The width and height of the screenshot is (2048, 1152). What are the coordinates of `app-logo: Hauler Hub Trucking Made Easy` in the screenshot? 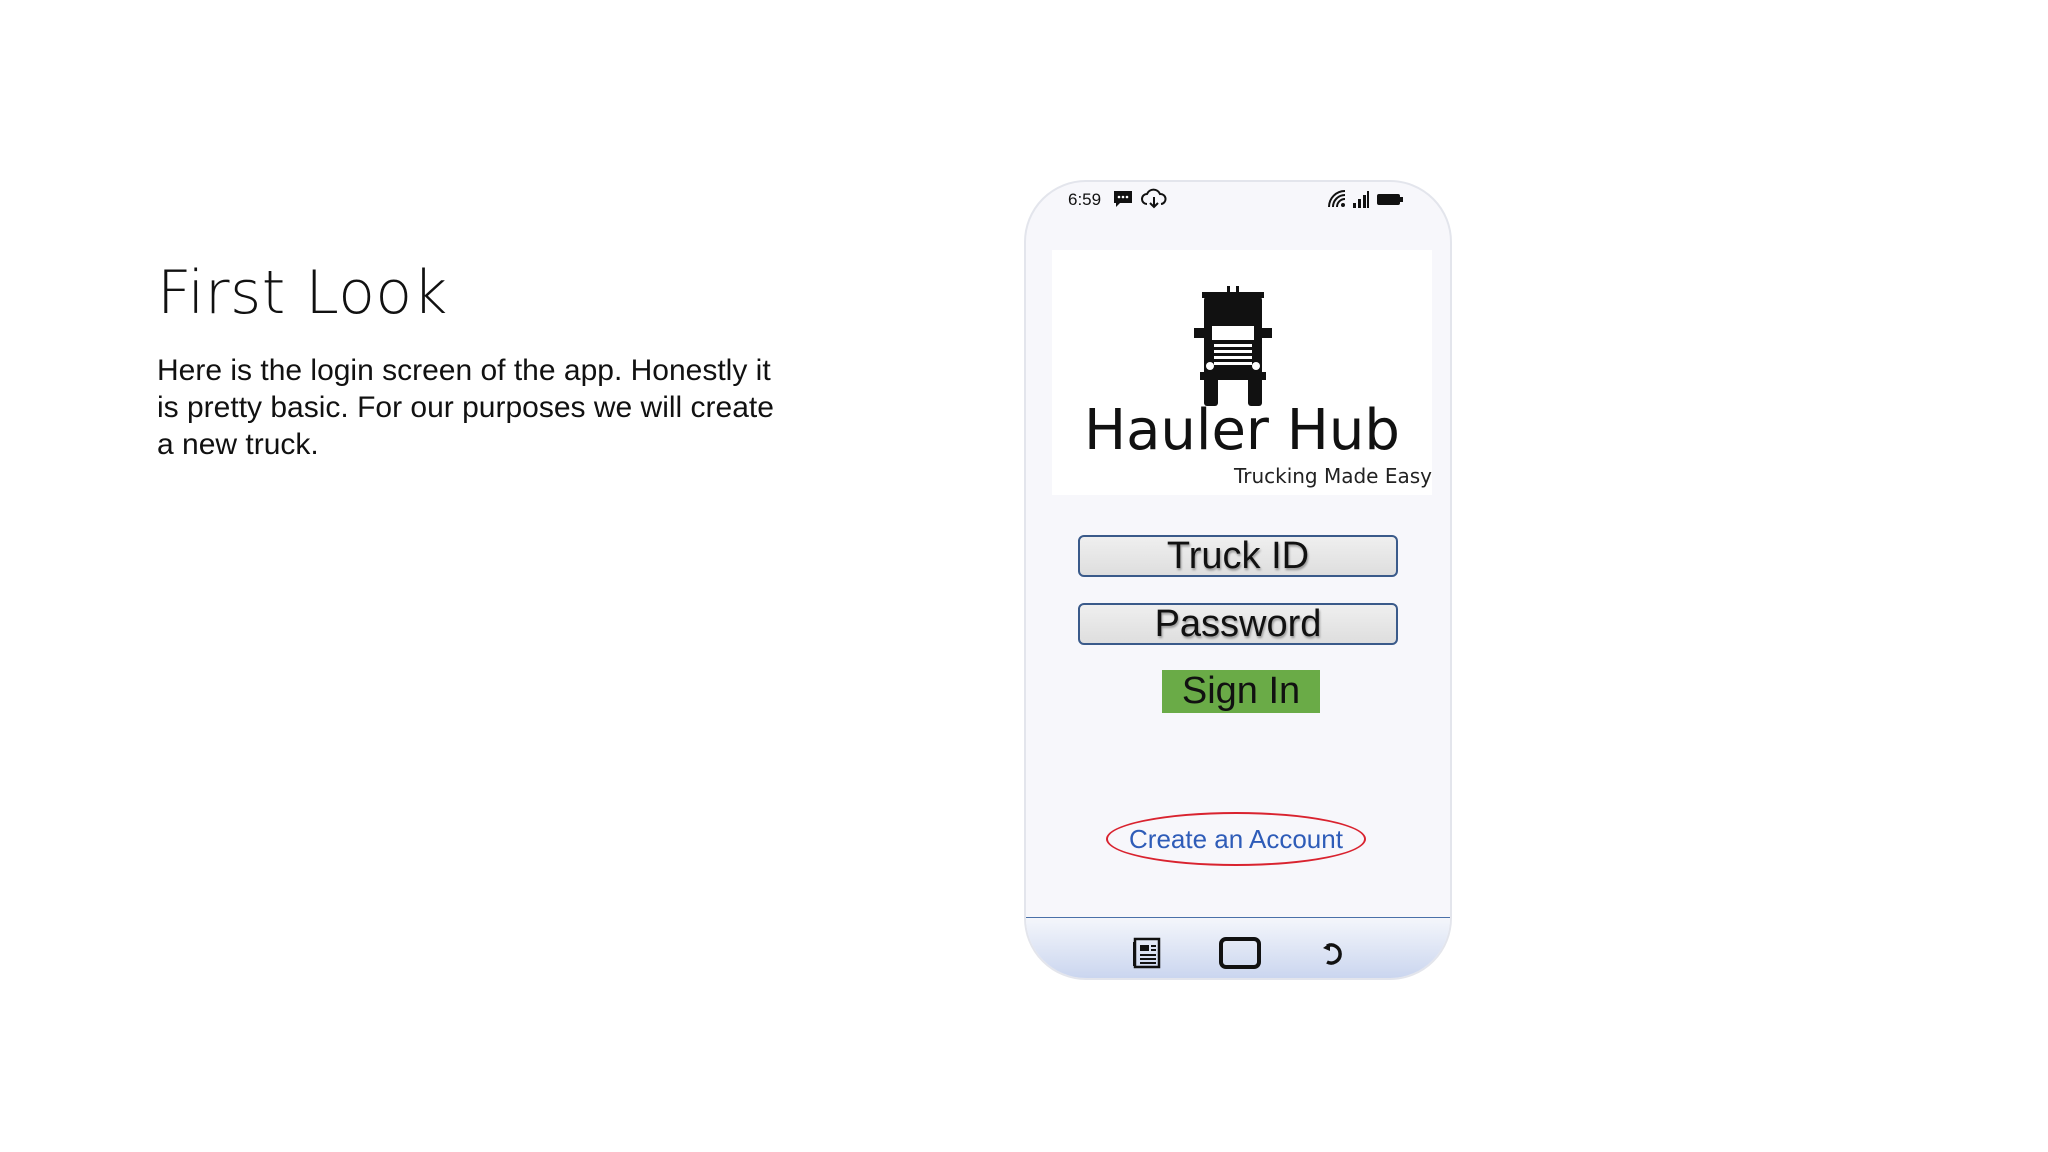 It's located at (1242, 372).